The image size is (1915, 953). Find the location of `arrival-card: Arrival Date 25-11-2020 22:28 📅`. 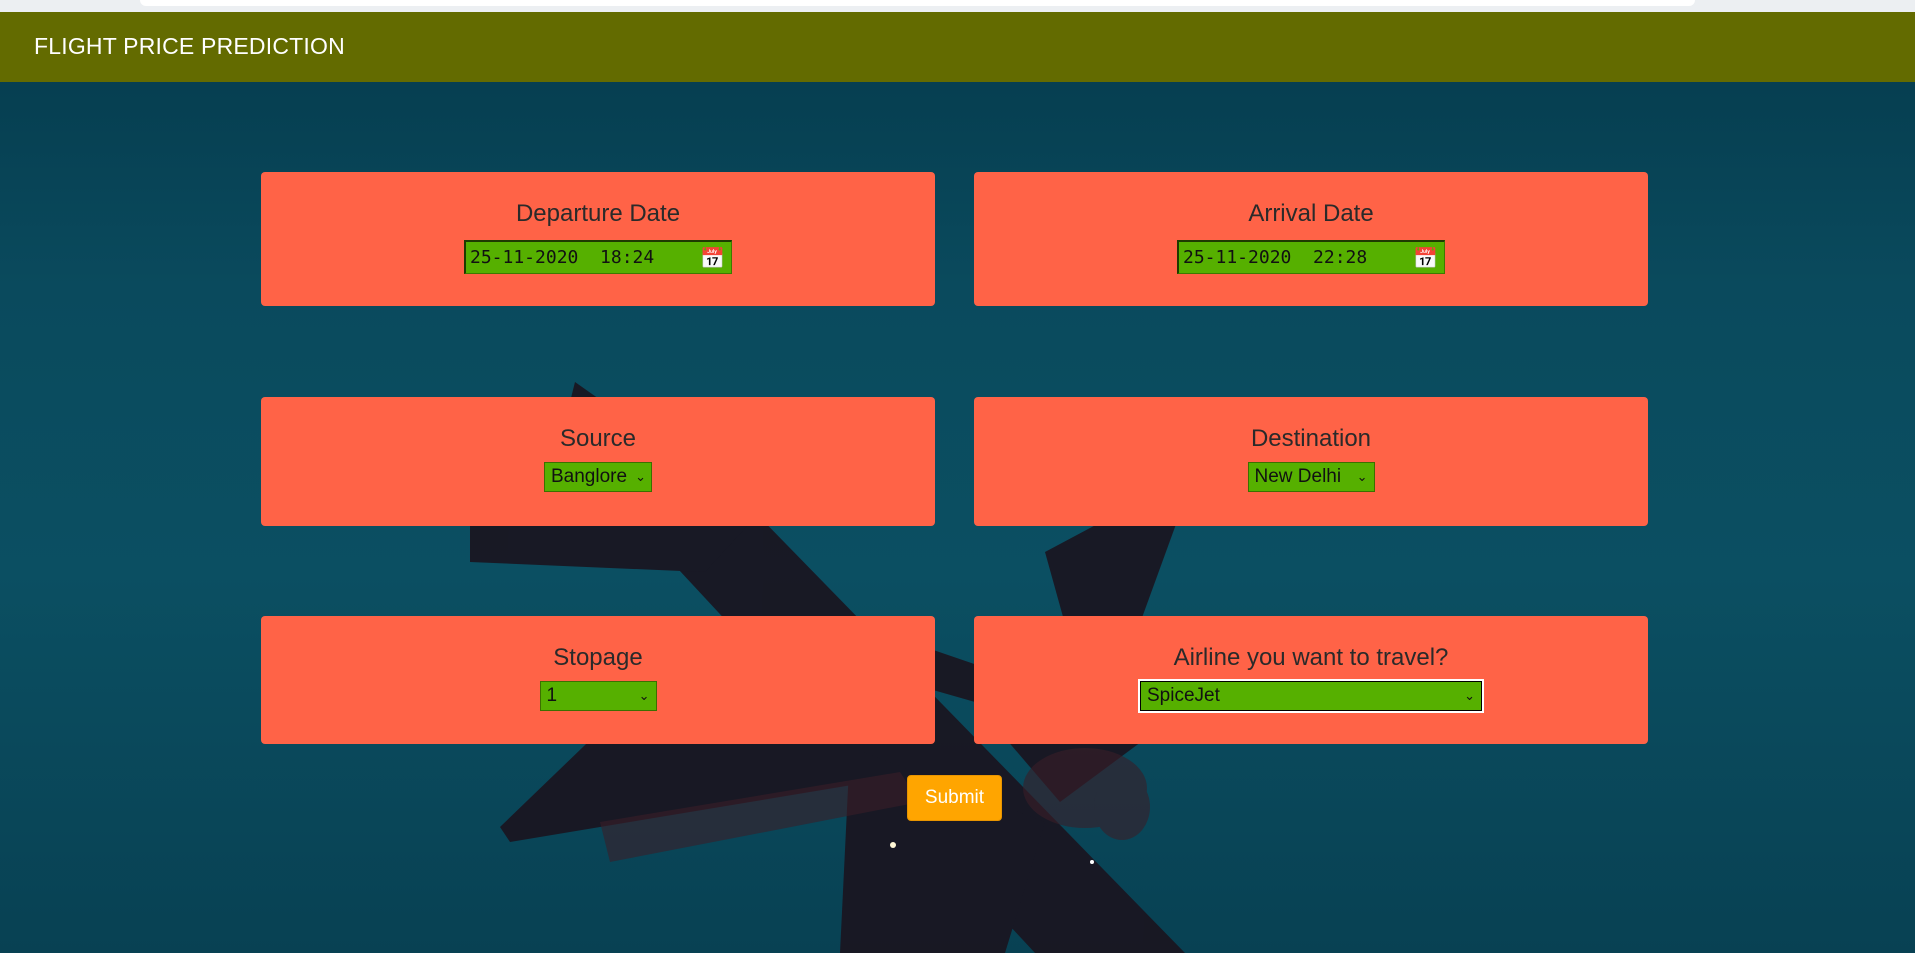

arrival-card: Arrival Date 25-11-2020 22:28 📅 is located at coordinates (1311, 239).